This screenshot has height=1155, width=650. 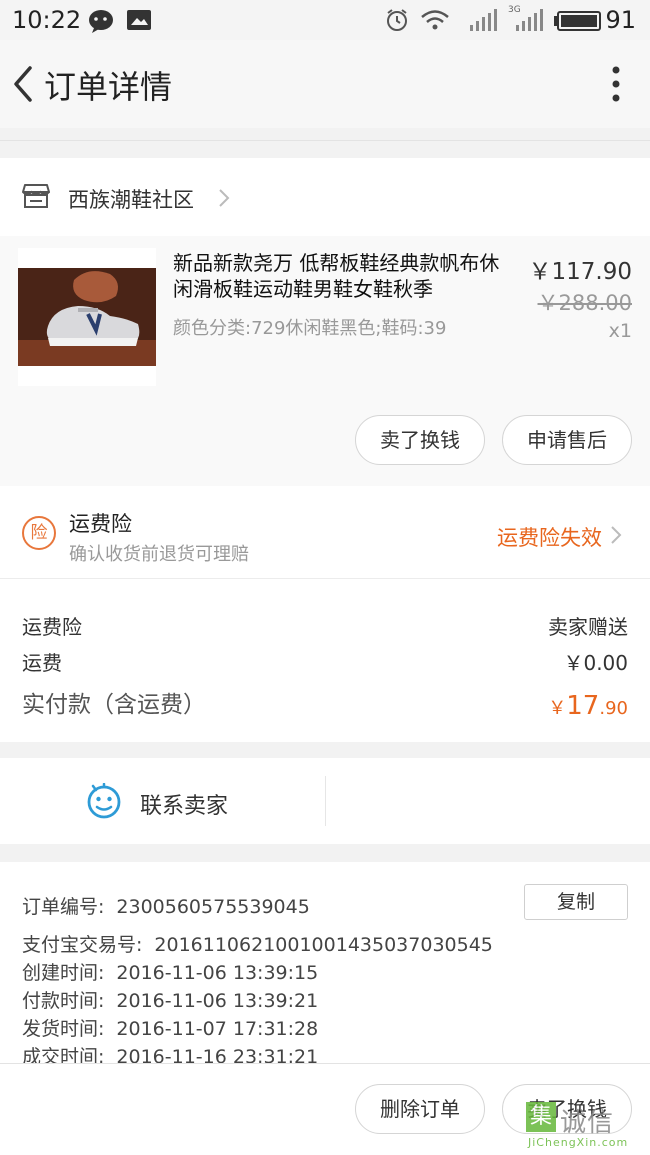 I want to click on order-number-line: 订单编号: 2300560575539045, so click(x=166, y=905).